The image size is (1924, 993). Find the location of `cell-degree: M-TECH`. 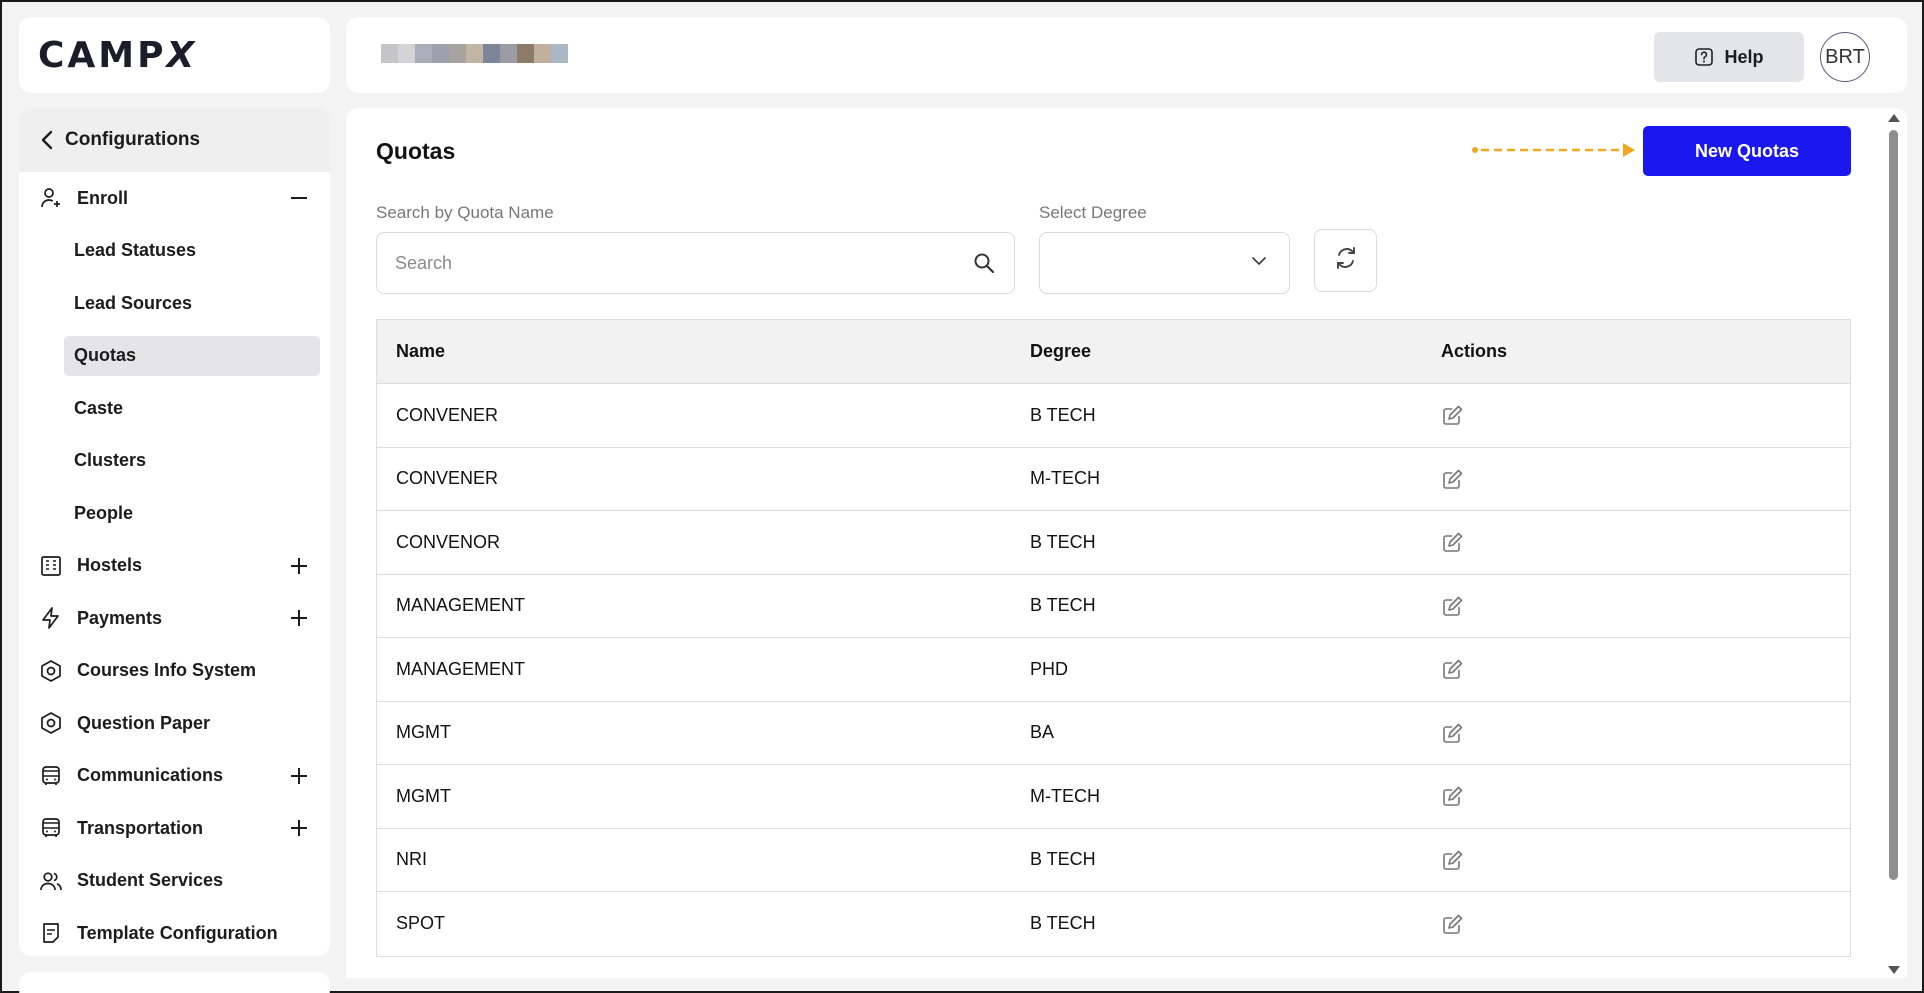

cell-degree: M-TECH is located at coordinates (1065, 795).